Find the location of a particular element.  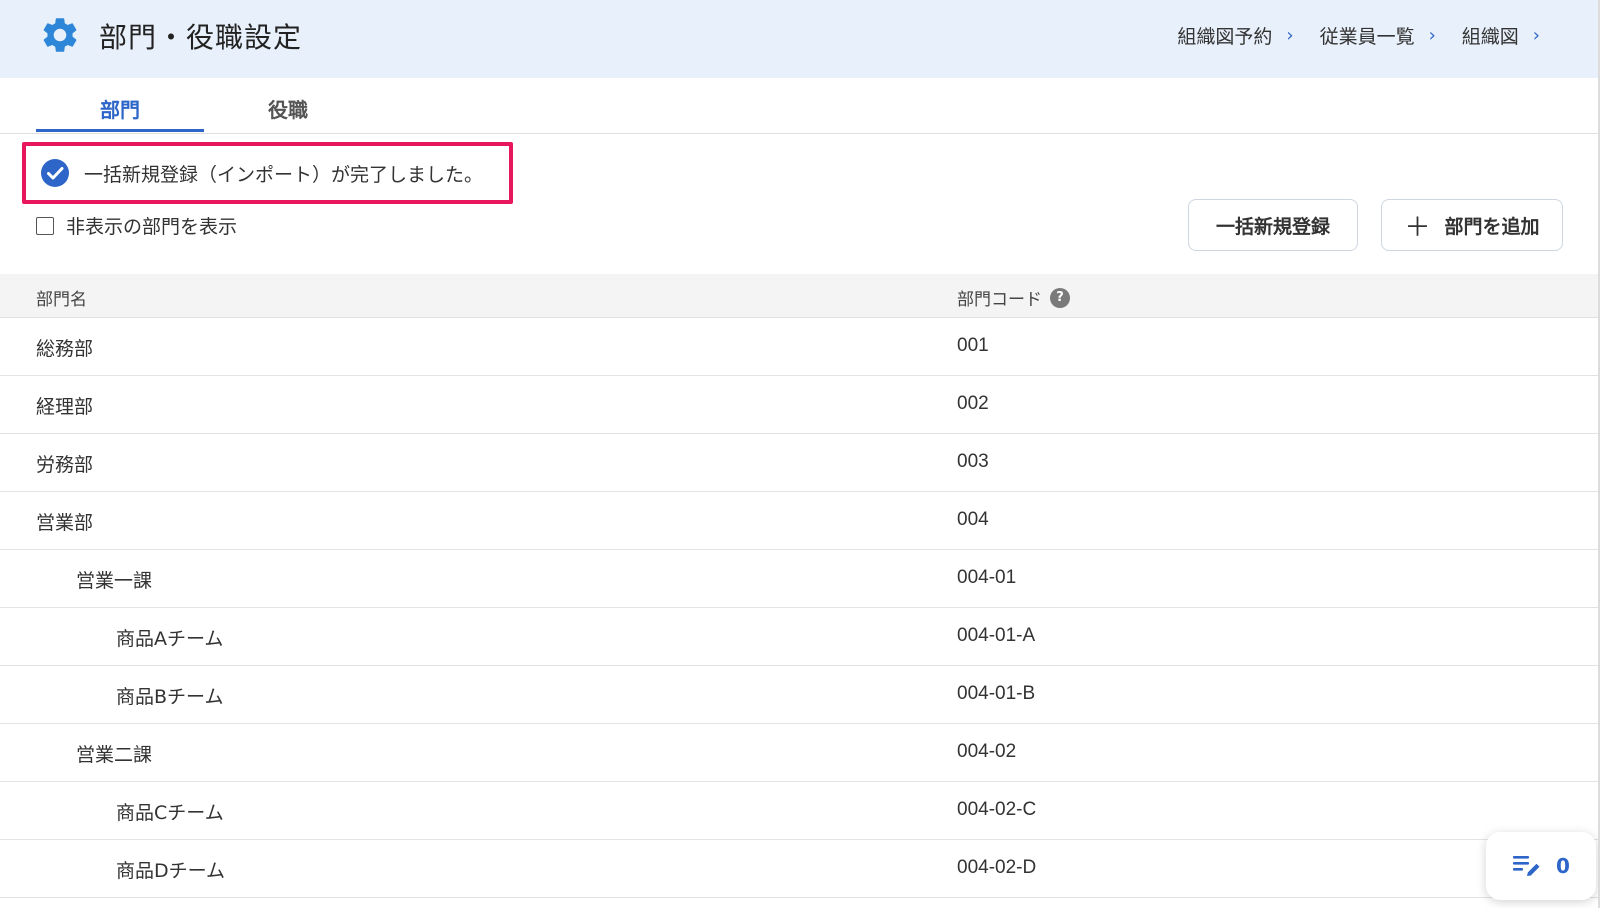

column-header-name: 部門名 is located at coordinates (61, 297).